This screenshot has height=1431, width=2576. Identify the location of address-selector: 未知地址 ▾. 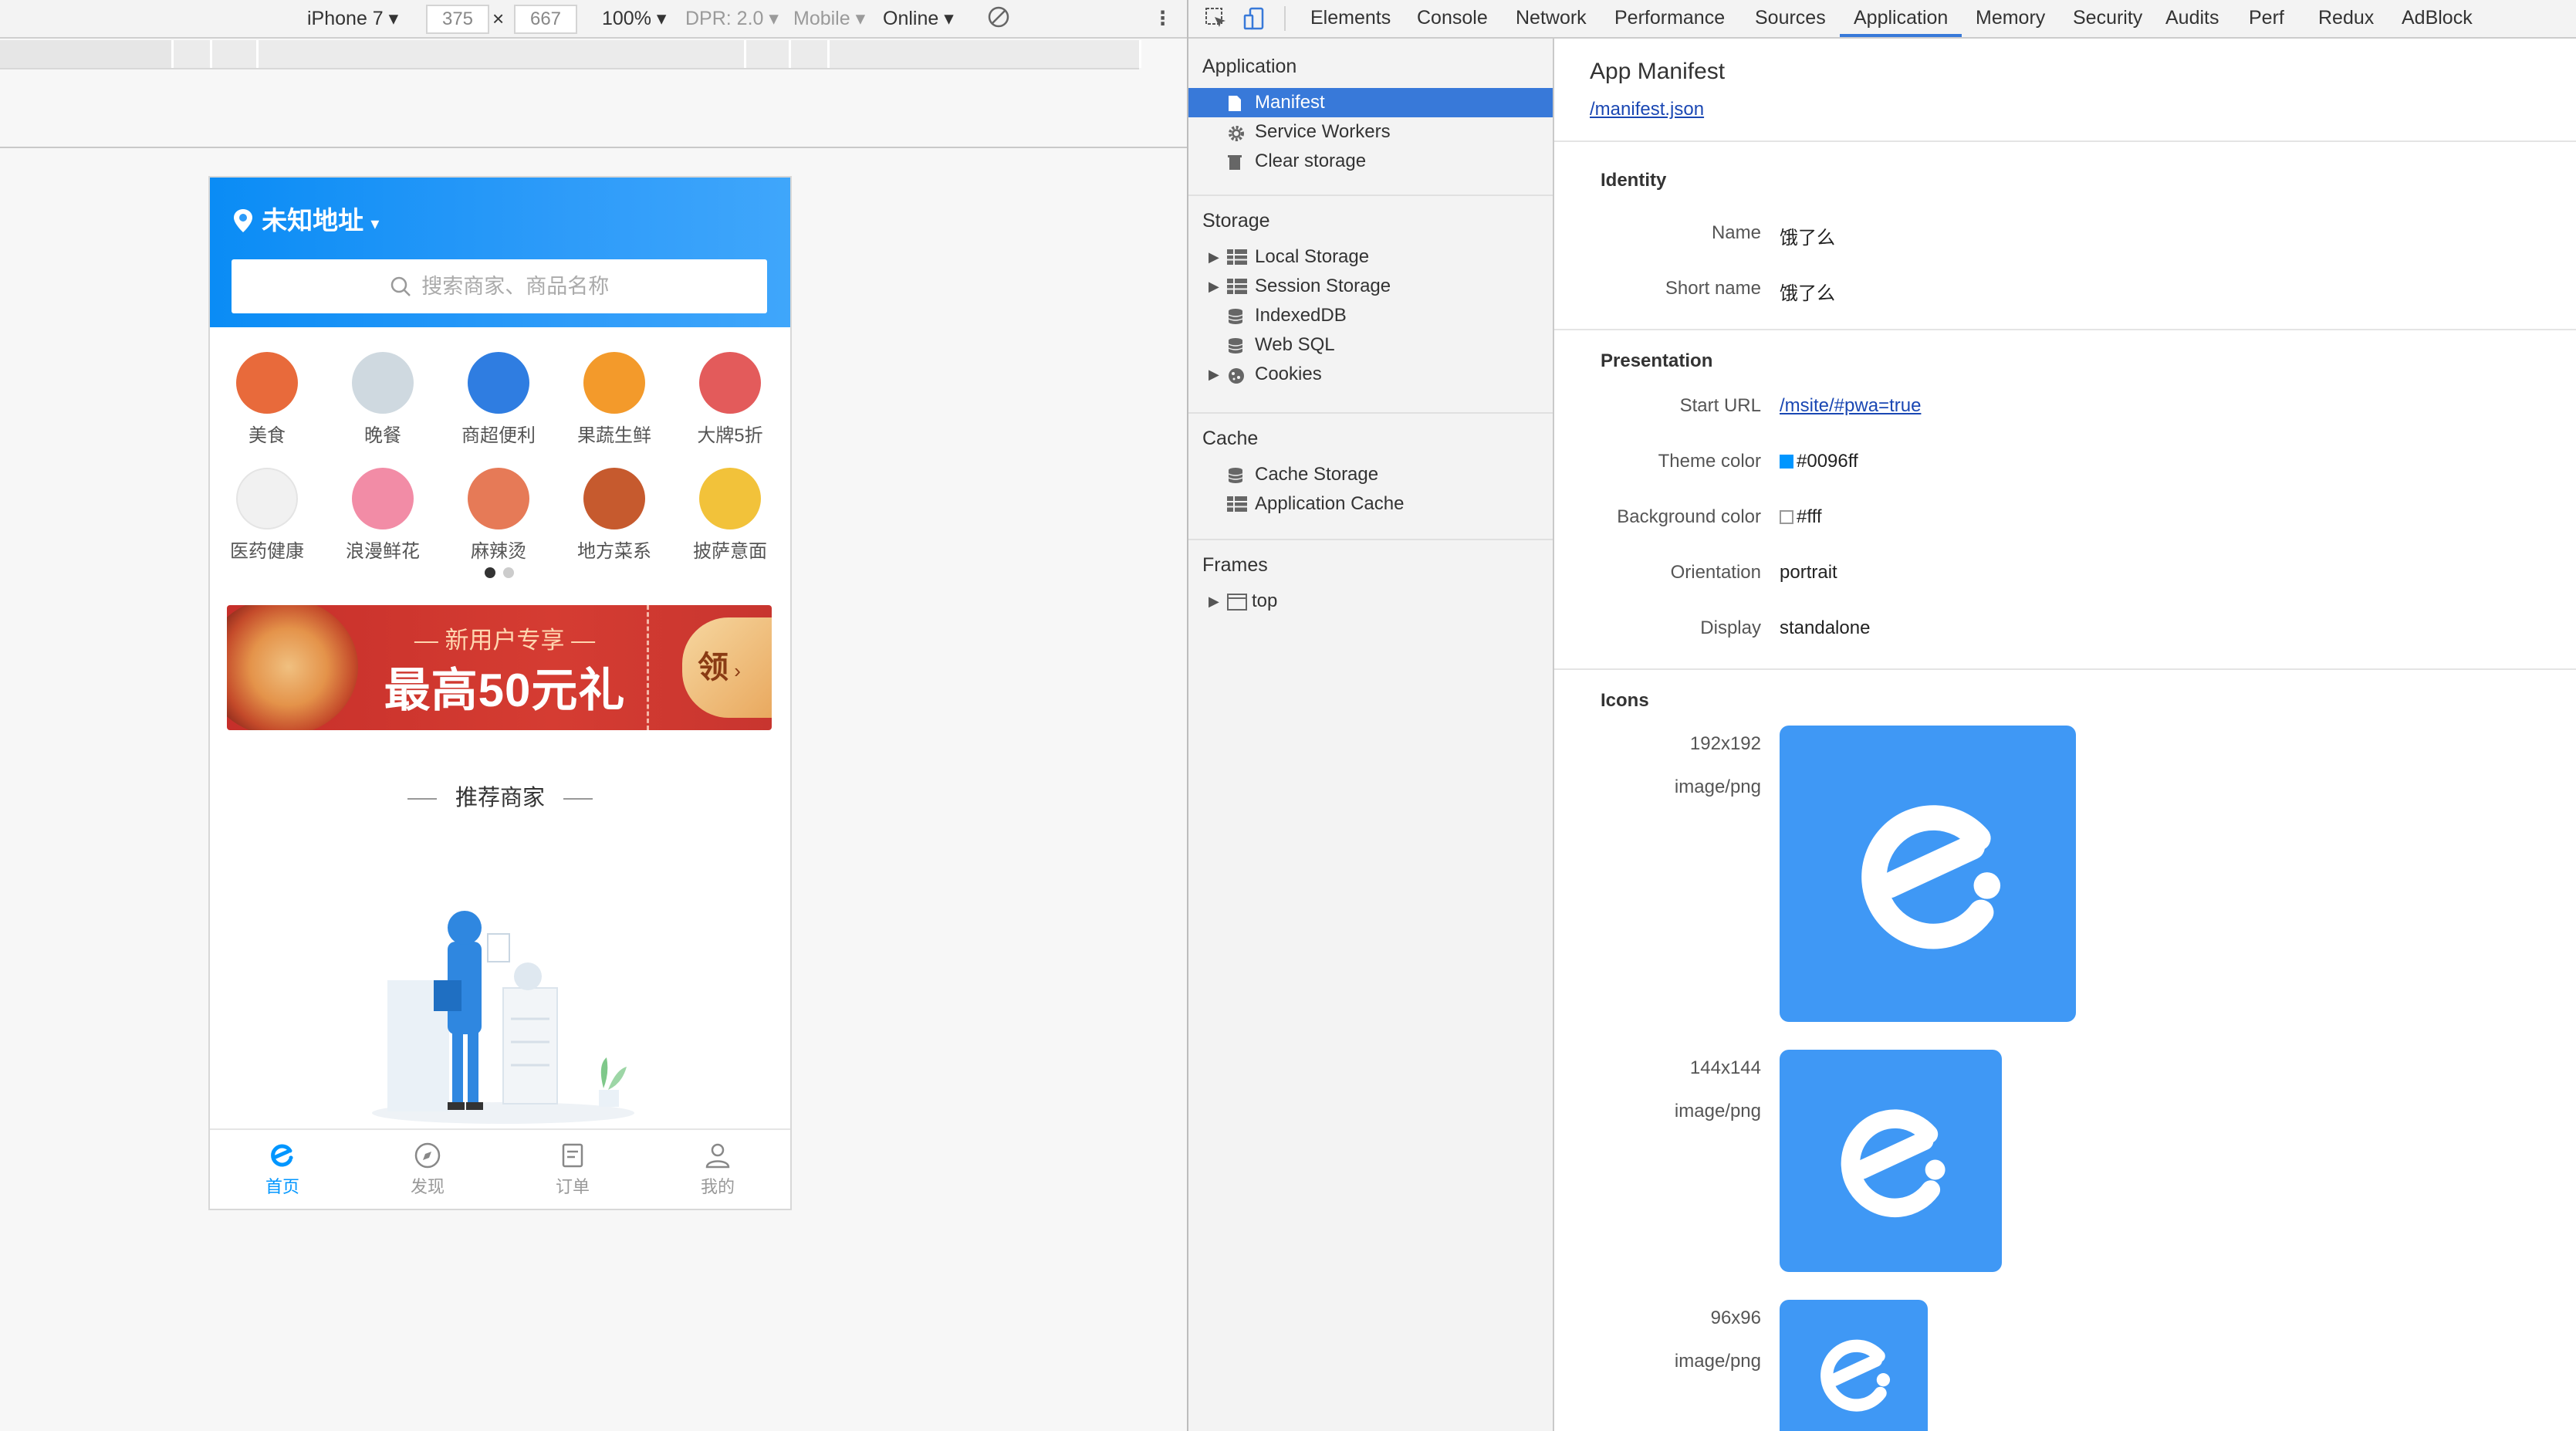
(305, 221).